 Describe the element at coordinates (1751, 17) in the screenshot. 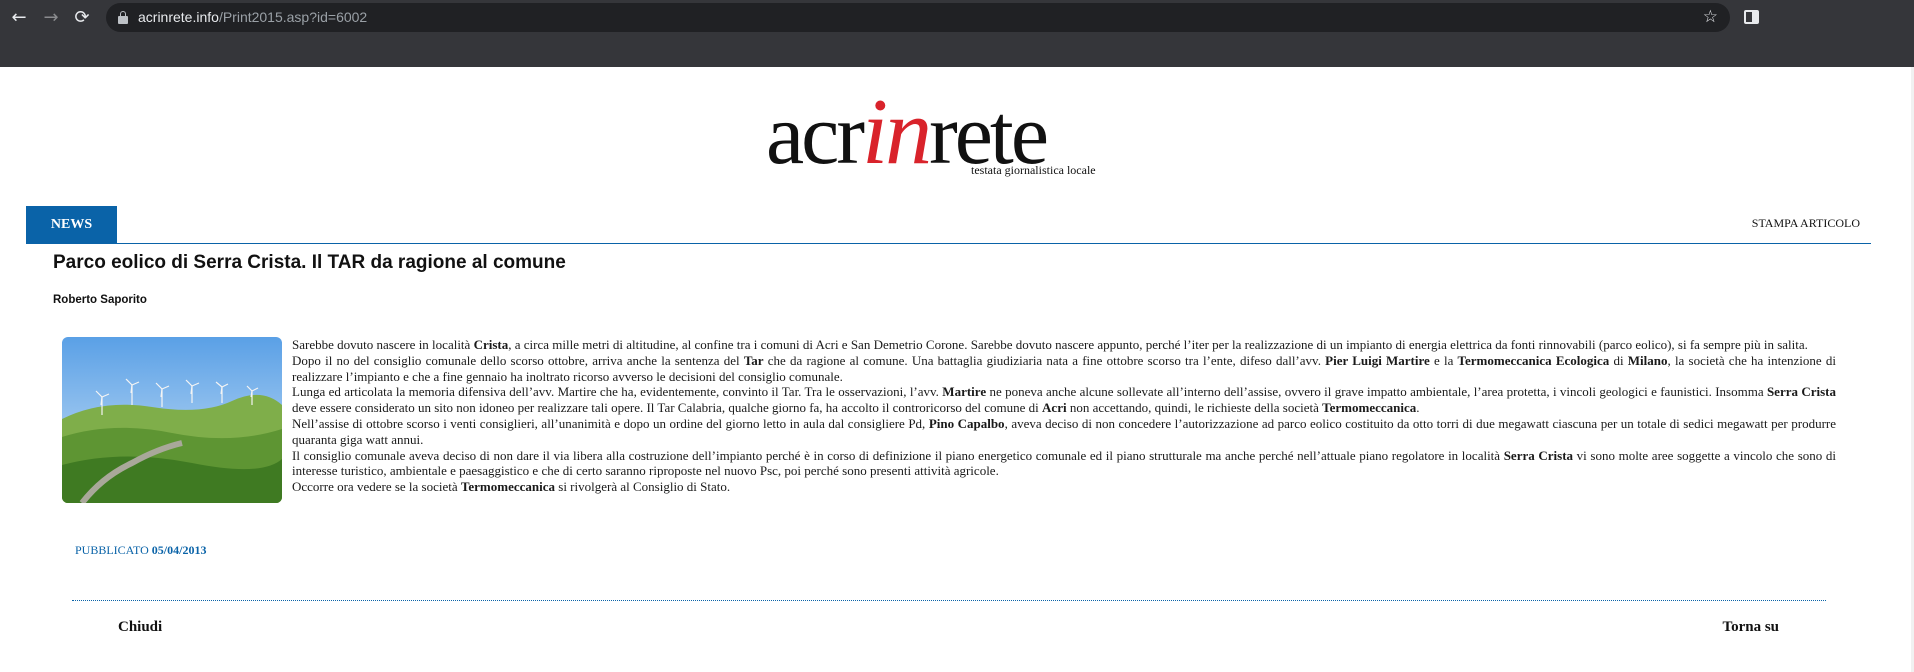

I see `side-panel-icon` at that location.